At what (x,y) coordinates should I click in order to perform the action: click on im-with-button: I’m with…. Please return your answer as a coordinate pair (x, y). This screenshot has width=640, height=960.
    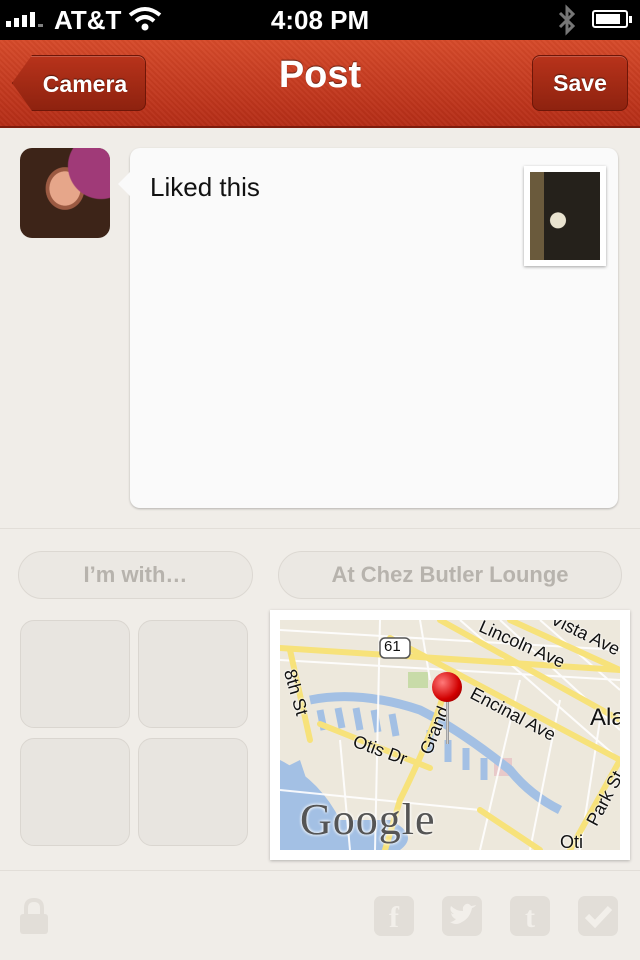
    Looking at the image, I should click on (135, 575).